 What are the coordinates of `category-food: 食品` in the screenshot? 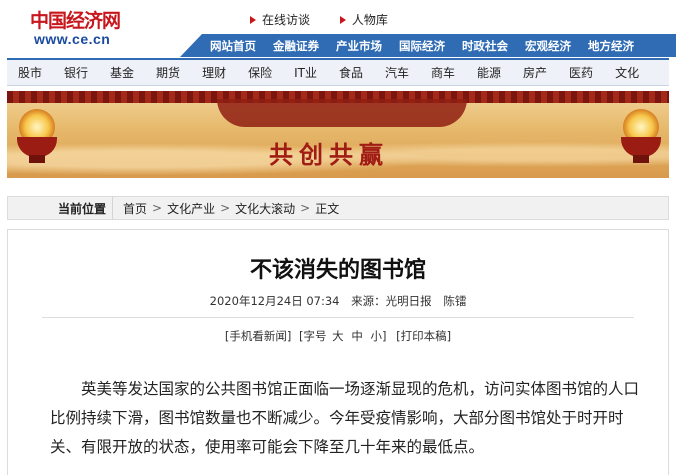 It's located at (351, 72).